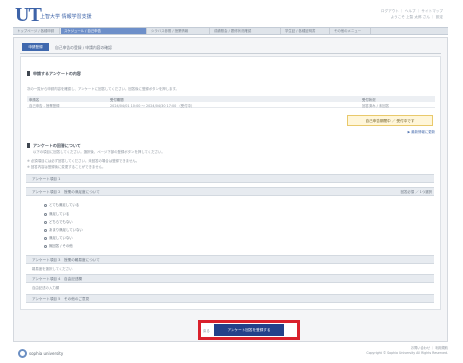 This screenshot has height=363, width=463. What do you see at coordinates (230, 298) in the screenshot?
I see `question5-header: アンケート項目 5 その他のご意見` at bounding box center [230, 298].